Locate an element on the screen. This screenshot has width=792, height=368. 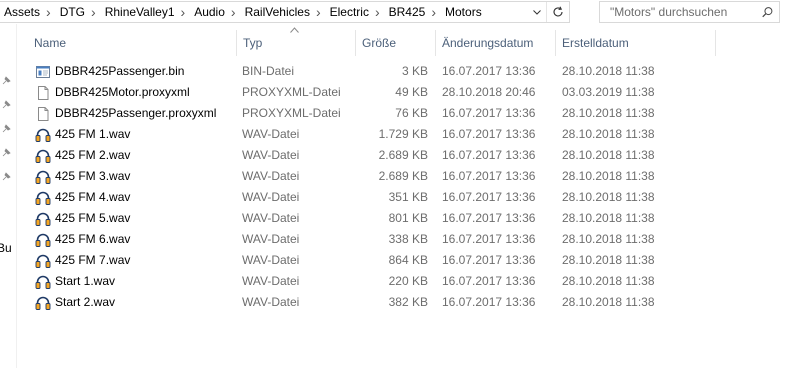
file-name: 425 FM 7.wav is located at coordinates (93, 260).